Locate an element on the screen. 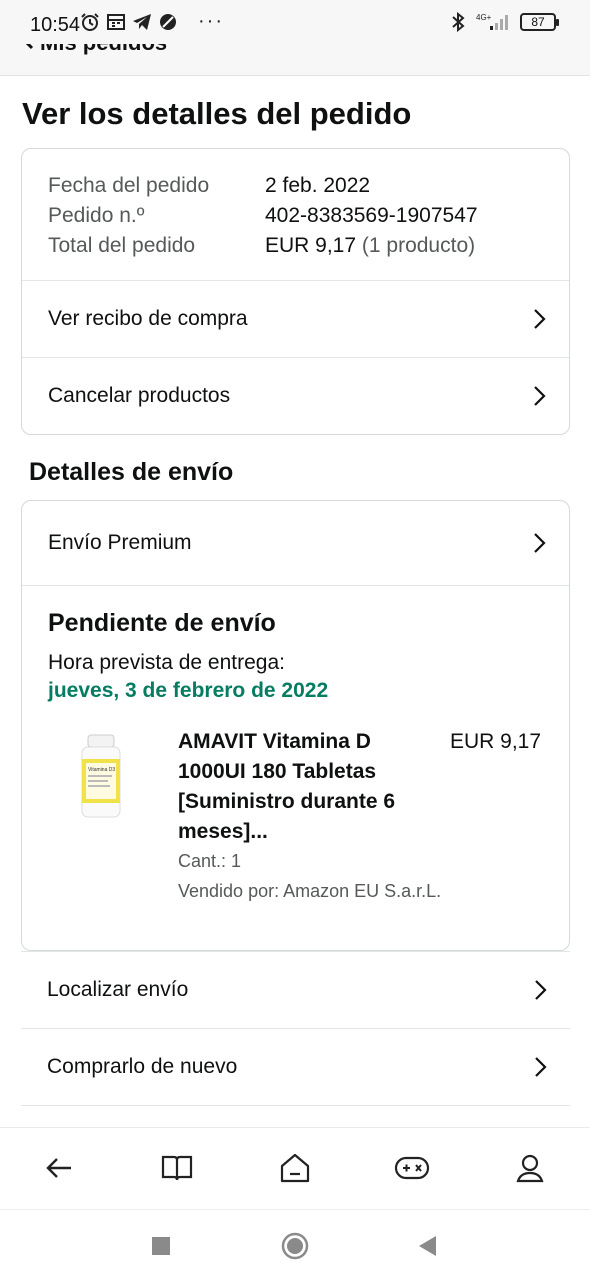  back-arrow-icon is located at coordinates (59, 1168).